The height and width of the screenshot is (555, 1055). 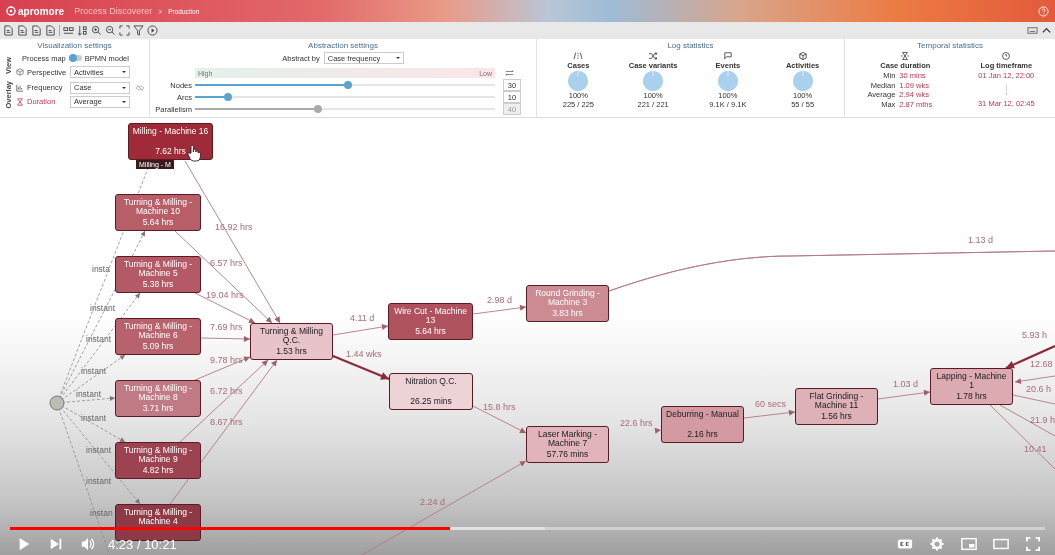 I want to click on edge-label: 2.24 d, so click(x=433, y=502).